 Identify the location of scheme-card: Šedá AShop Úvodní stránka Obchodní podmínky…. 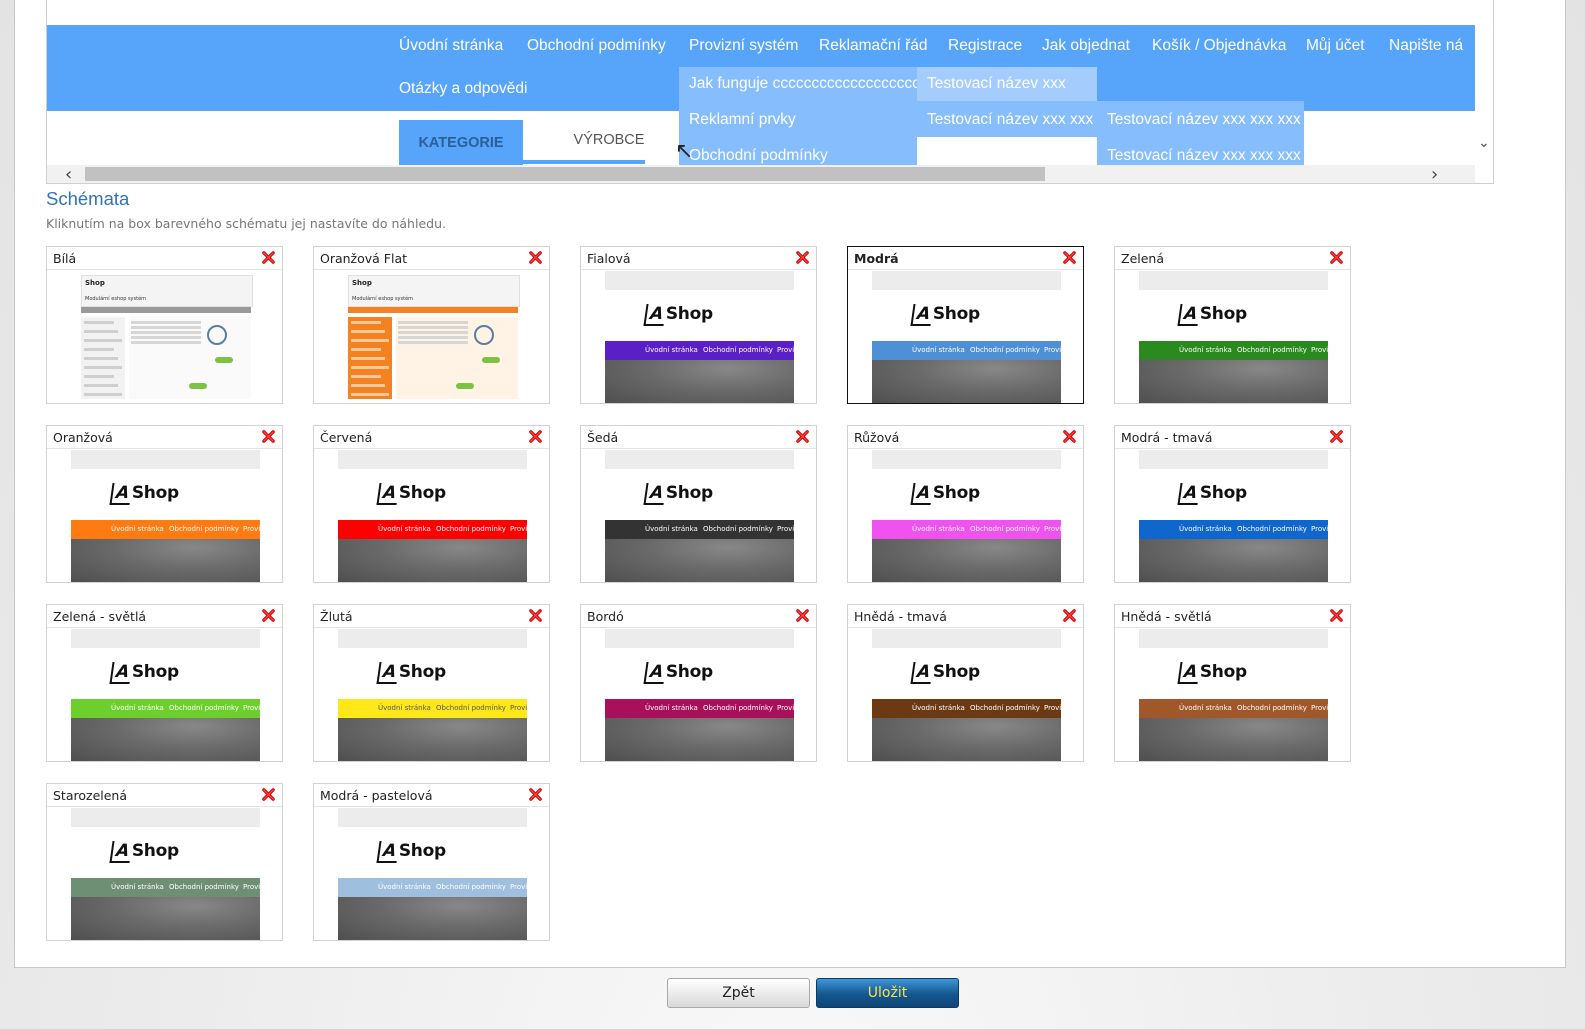
(698, 504).